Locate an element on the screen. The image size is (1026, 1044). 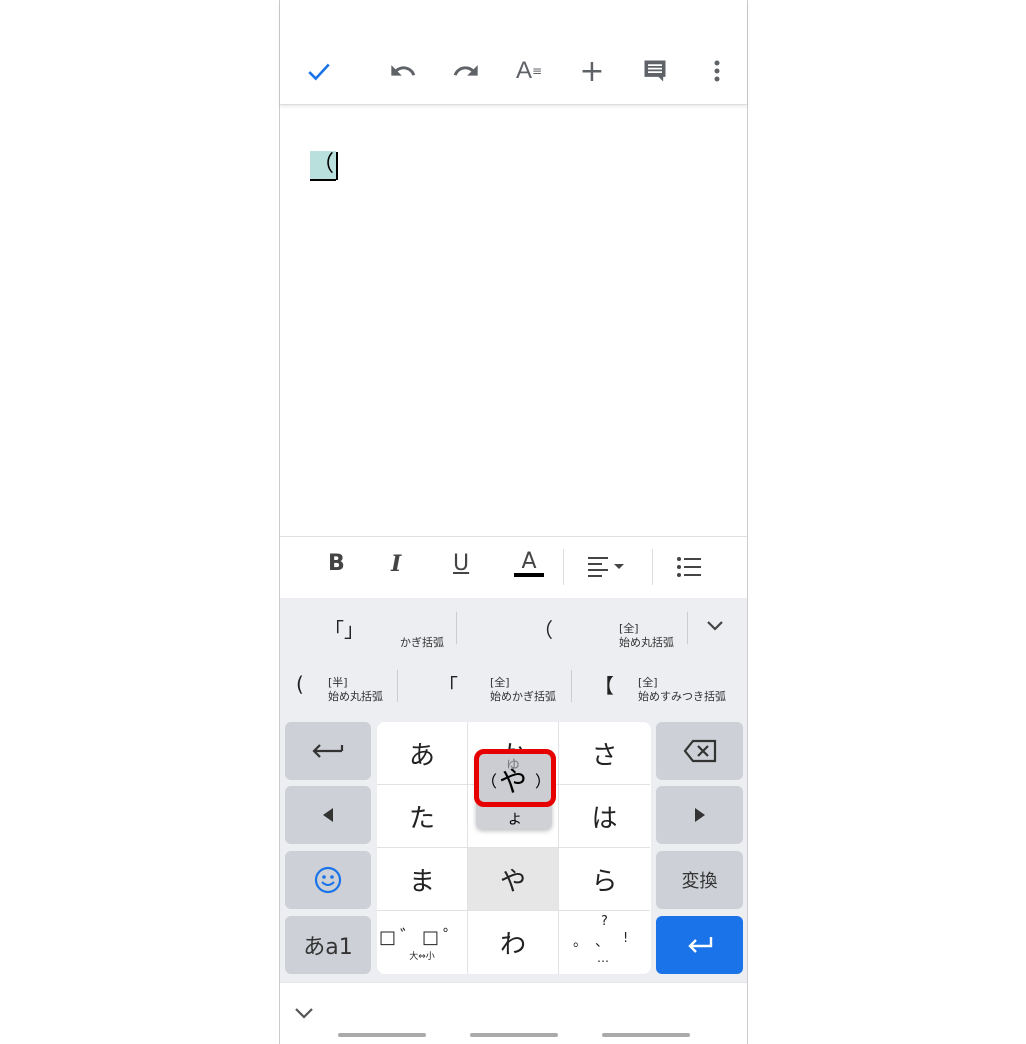
italic-button: I is located at coordinates (396, 564).